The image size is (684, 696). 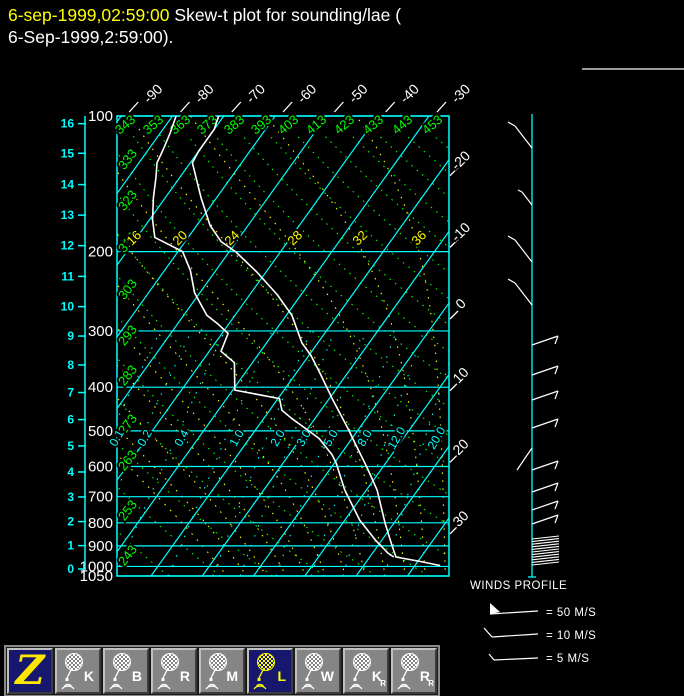 What do you see at coordinates (68, 124) in the screenshot?
I see `svg-text: 16` at bounding box center [68, 124].